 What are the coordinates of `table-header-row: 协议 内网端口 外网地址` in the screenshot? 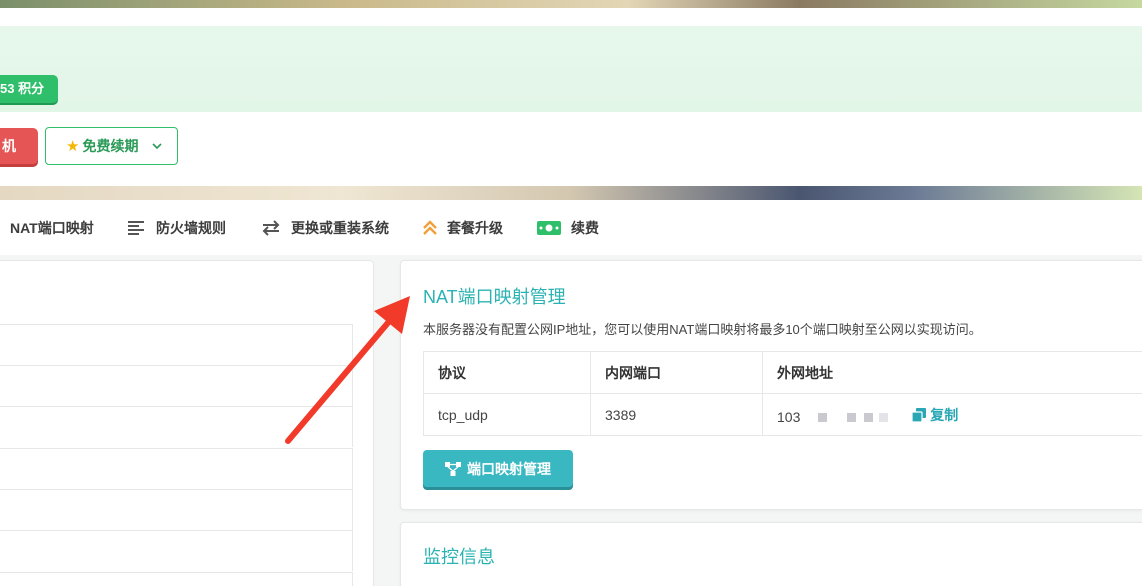 It's located at (782, 372).